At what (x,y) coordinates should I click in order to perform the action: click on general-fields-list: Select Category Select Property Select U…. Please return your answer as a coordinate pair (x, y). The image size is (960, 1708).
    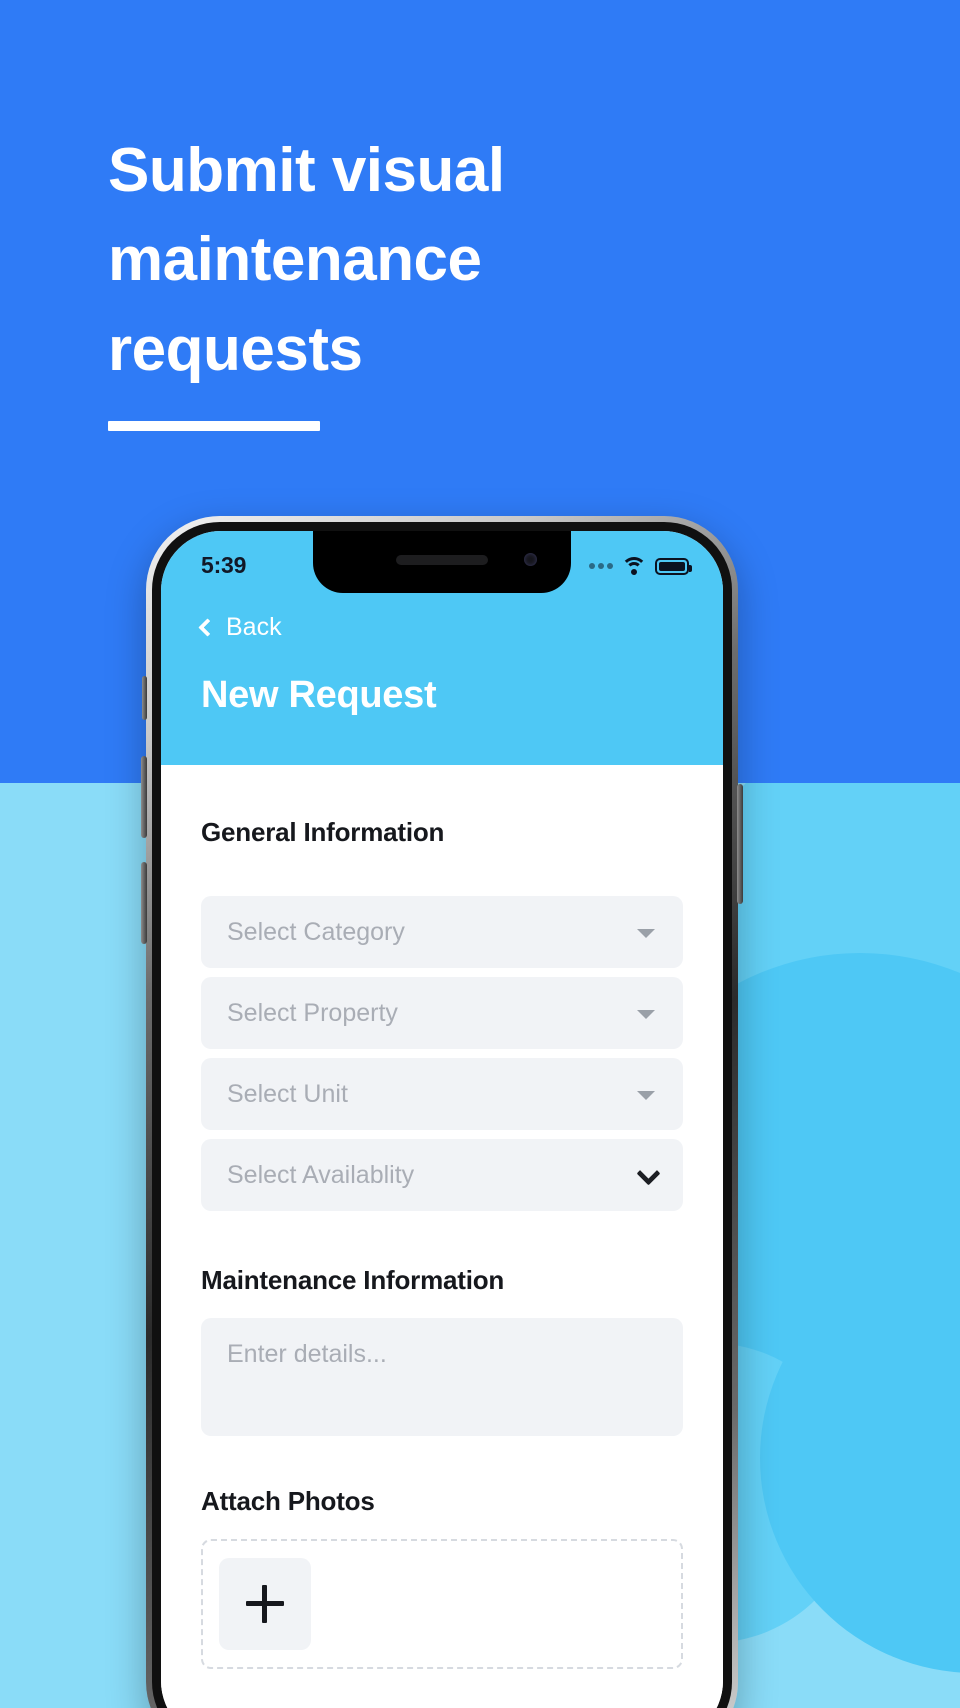
    Looking at the image, I should click on (442, 1053).